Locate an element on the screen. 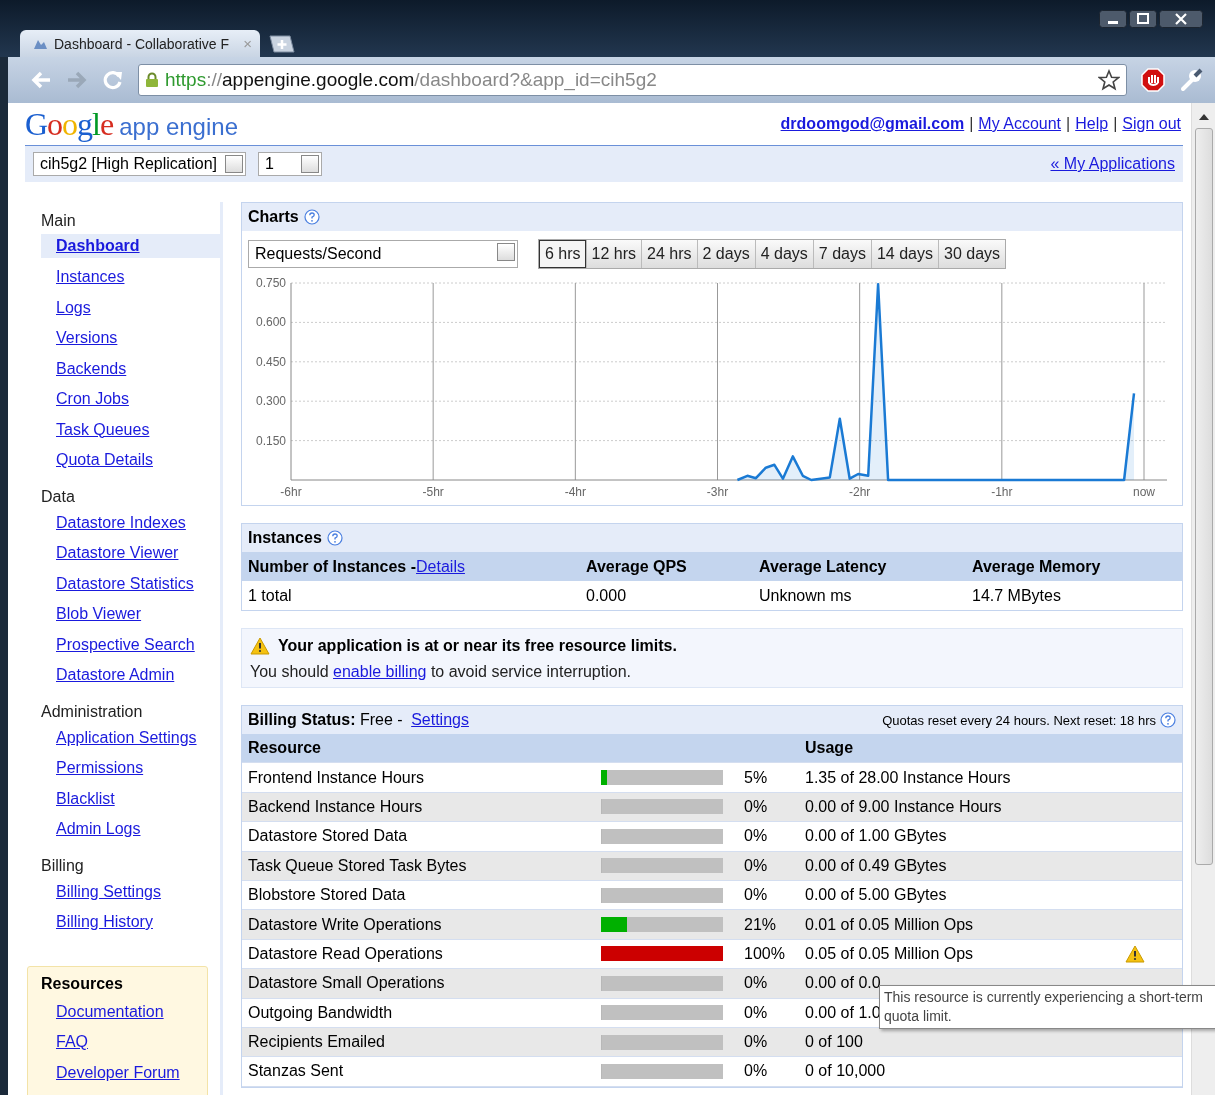 This screenshot has height=1095, width=1215. nav-link: Datastore Viewer is located at coordinates (110, 553).